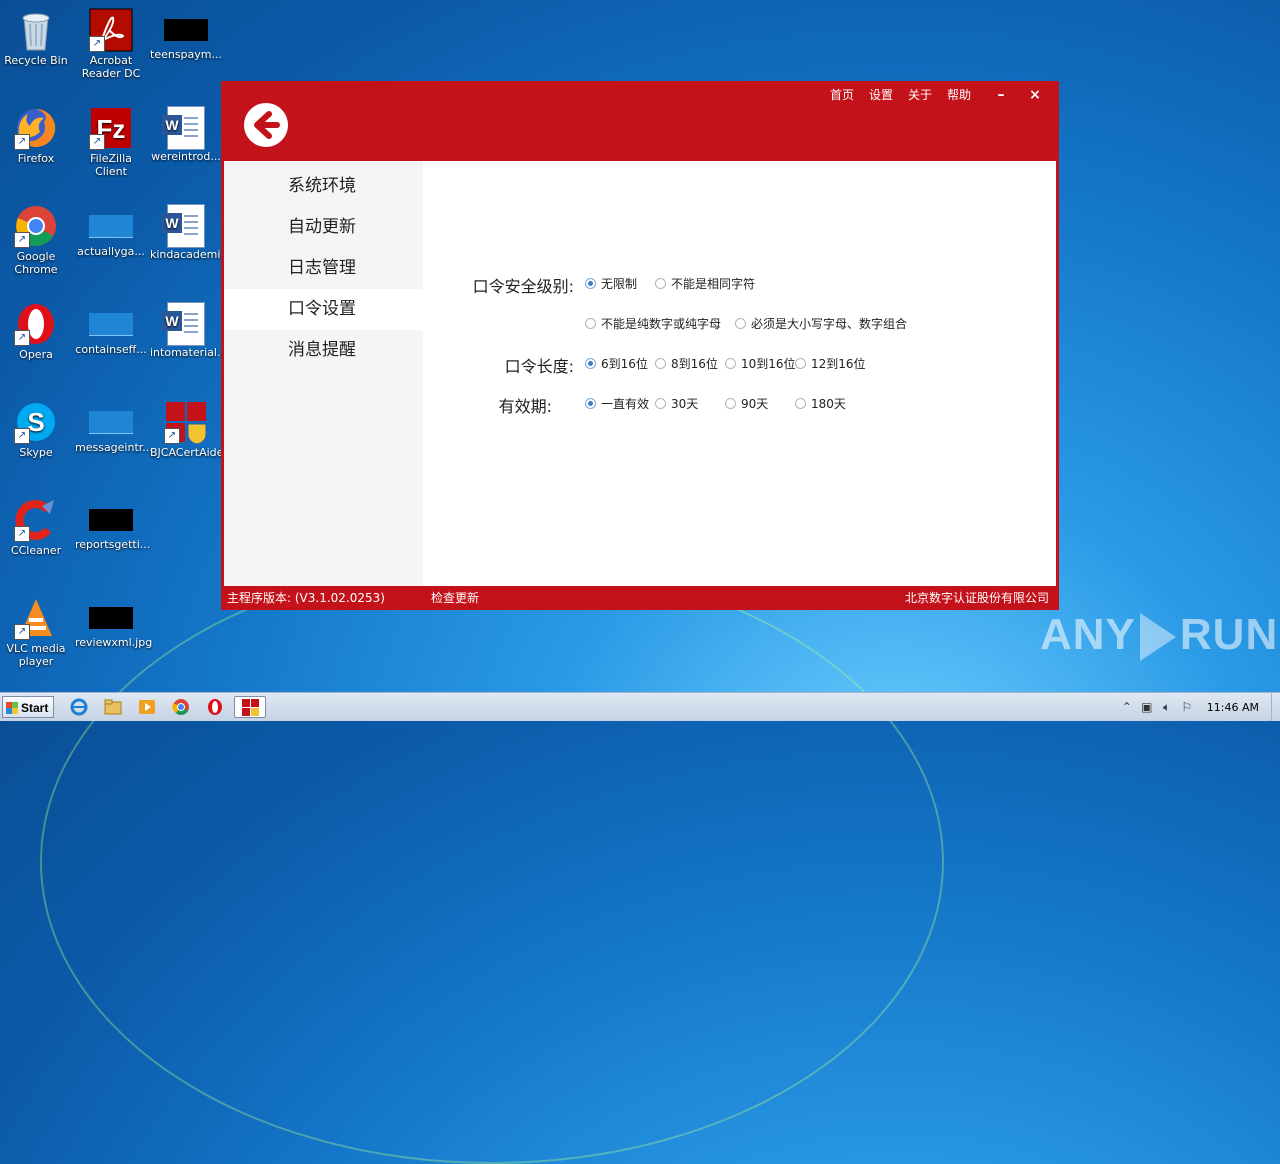  Describe the element at coordinates (1147, 707) in the screenshot. I see `tray-network-app-icon: ▣` at that location.